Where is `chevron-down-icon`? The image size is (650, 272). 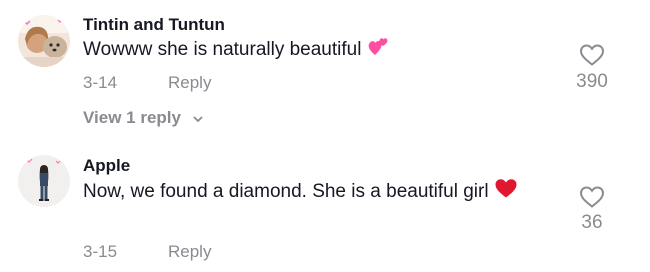
chevron-down-icon is located at coordinates (198, 118).